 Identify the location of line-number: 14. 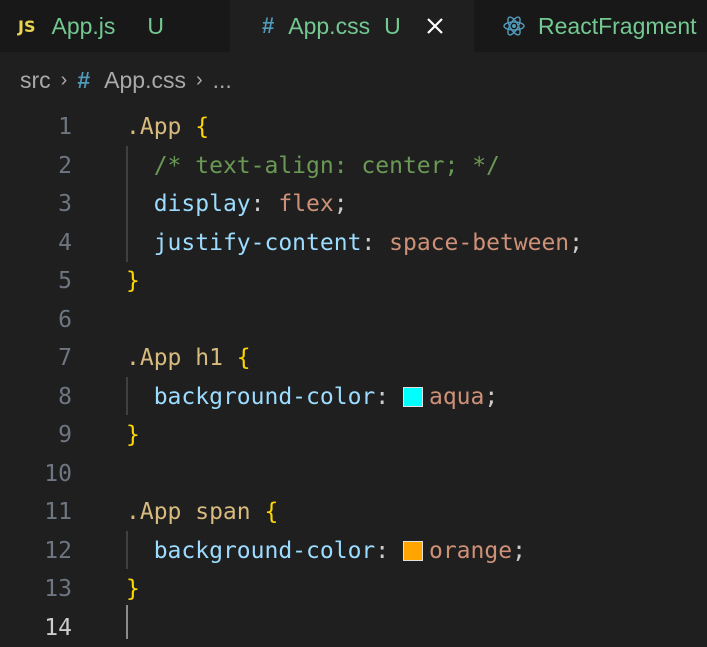
(36, 628).